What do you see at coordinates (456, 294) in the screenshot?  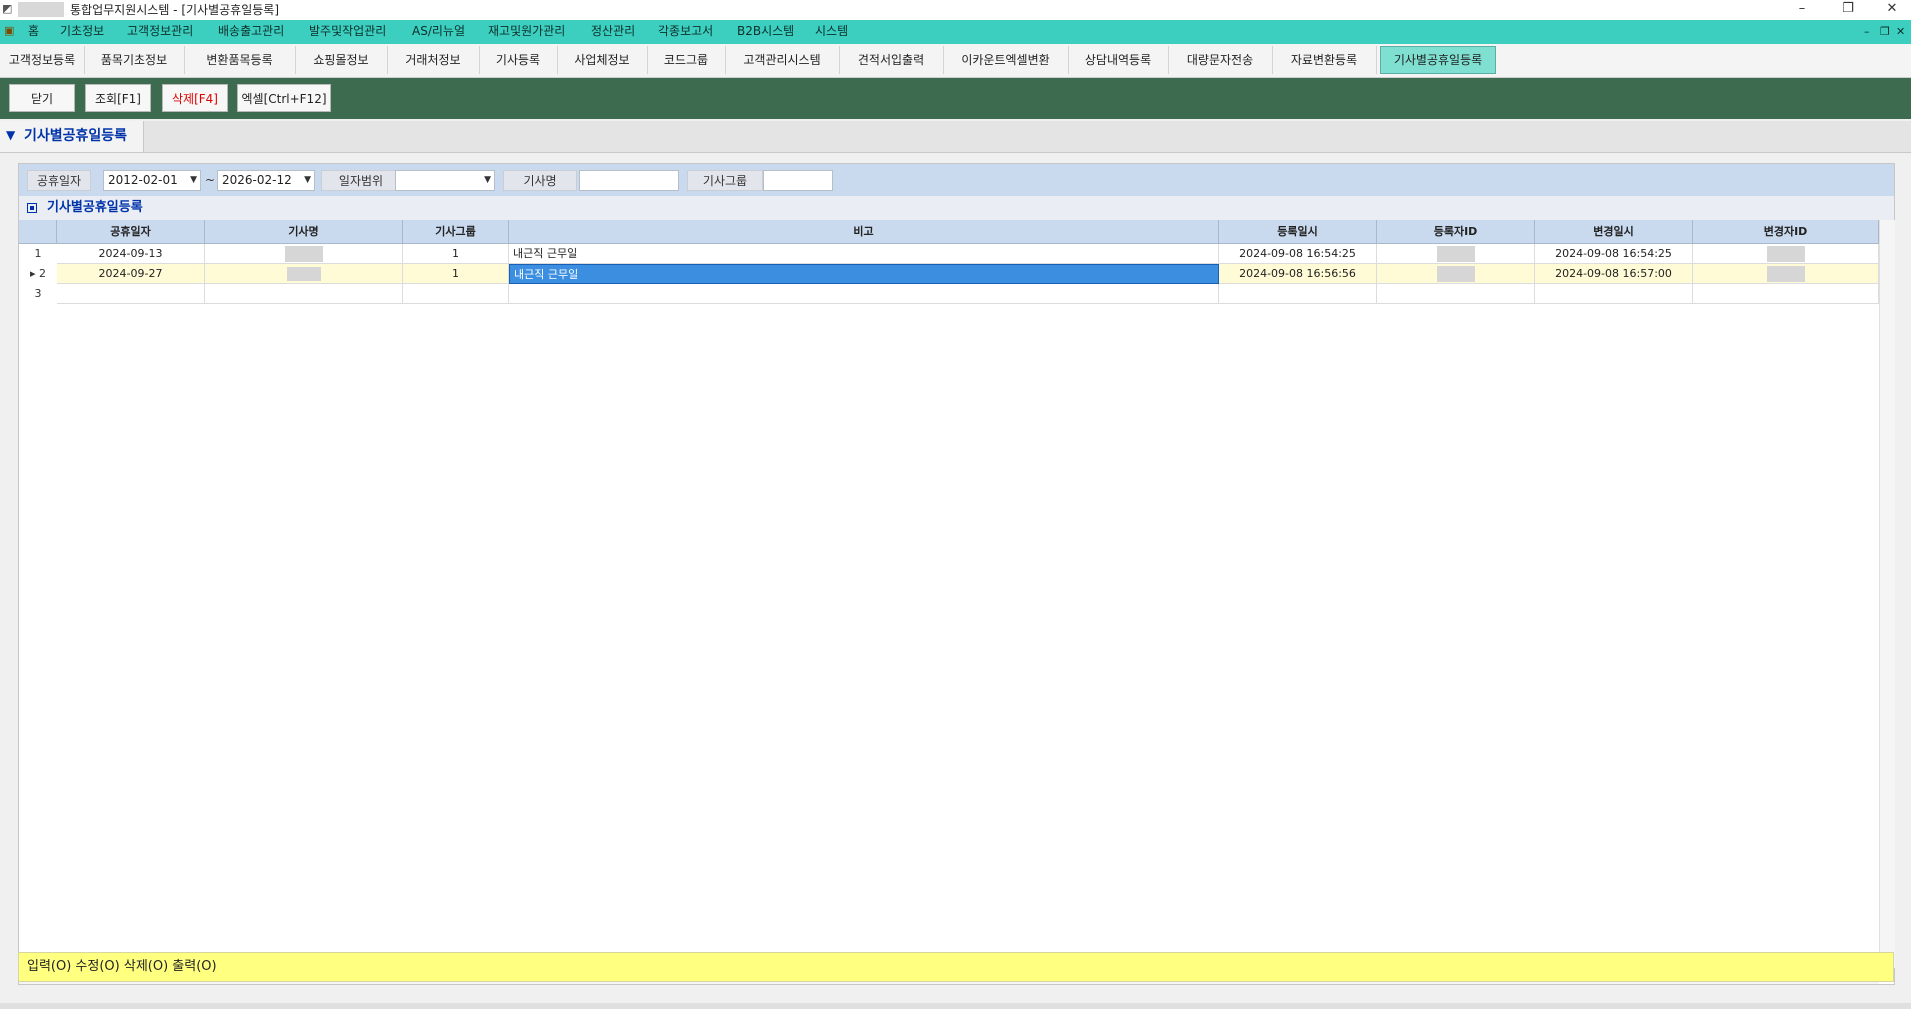 I see `cell-driver-group` at bounding box center [456, 294].